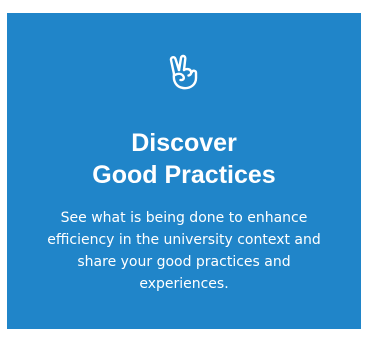 Image resolution: width=369 pixels, height=340 pixels. What do you see at coordinates (184, 175) in the screenshot?
I see `card-title-line2: Good Practices` at bounding box center [184, 175].